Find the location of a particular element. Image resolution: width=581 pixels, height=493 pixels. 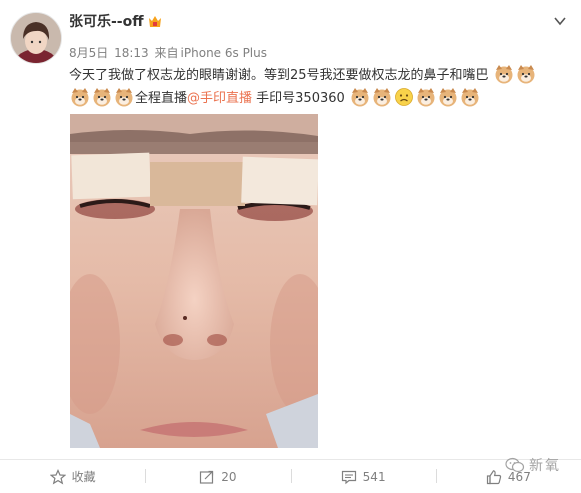

repost-icon is located at coordinates (207, 477).